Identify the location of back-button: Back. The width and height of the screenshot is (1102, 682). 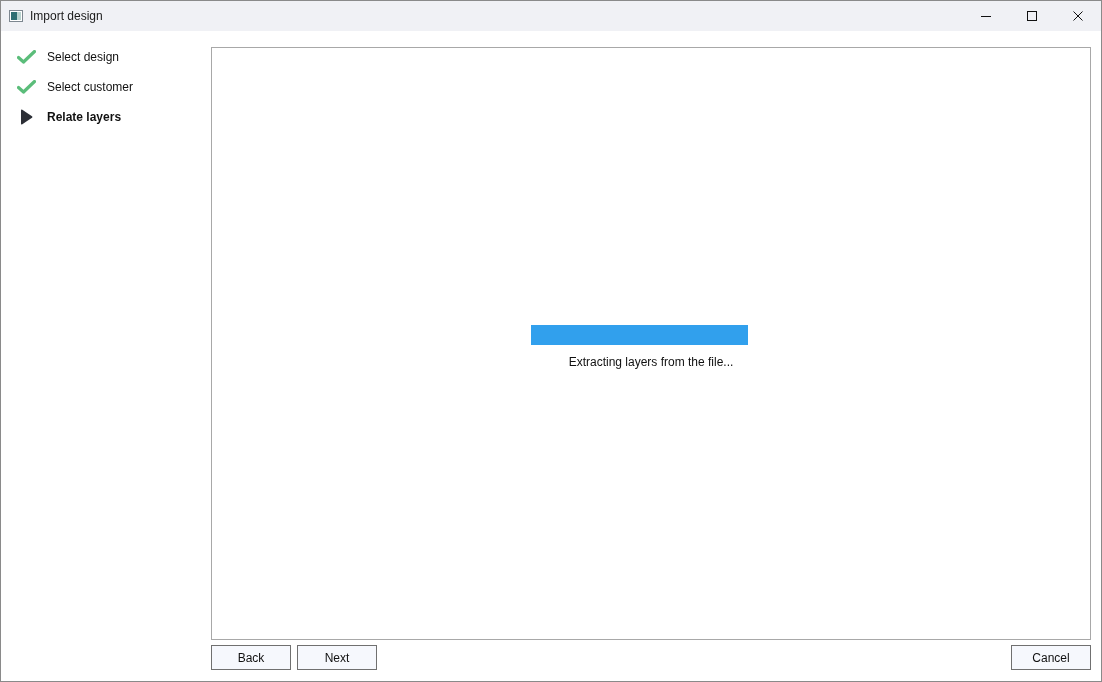
(251, 657).